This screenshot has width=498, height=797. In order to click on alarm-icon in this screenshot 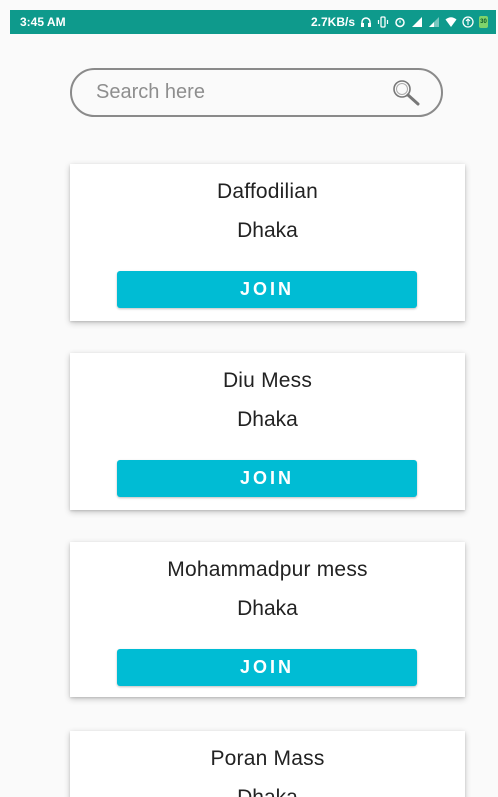, I will do `click(400, 22)`.